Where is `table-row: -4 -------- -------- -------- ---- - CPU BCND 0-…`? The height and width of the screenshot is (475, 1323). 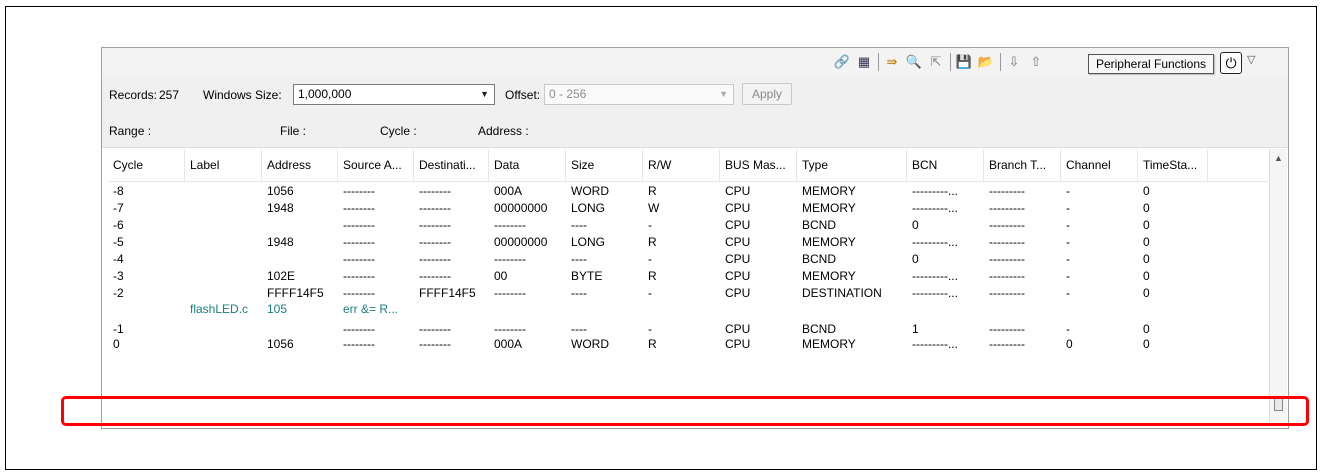
table-row: -4 -------- -------- -------- ---- - CPU BCND 0-… is located at coordinates (663, 259).